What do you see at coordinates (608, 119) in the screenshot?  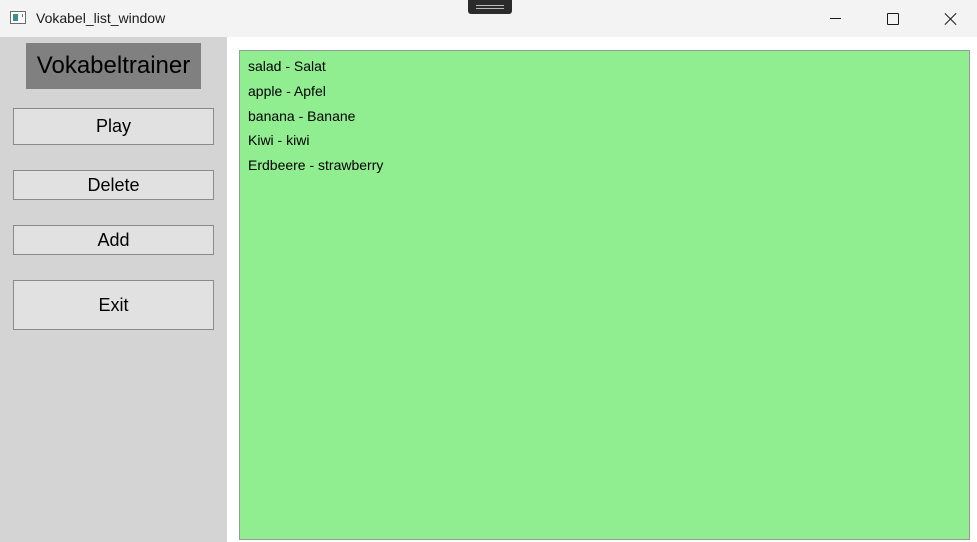 I see `list-item: banana - Banane` at bounding box center [608, 119].